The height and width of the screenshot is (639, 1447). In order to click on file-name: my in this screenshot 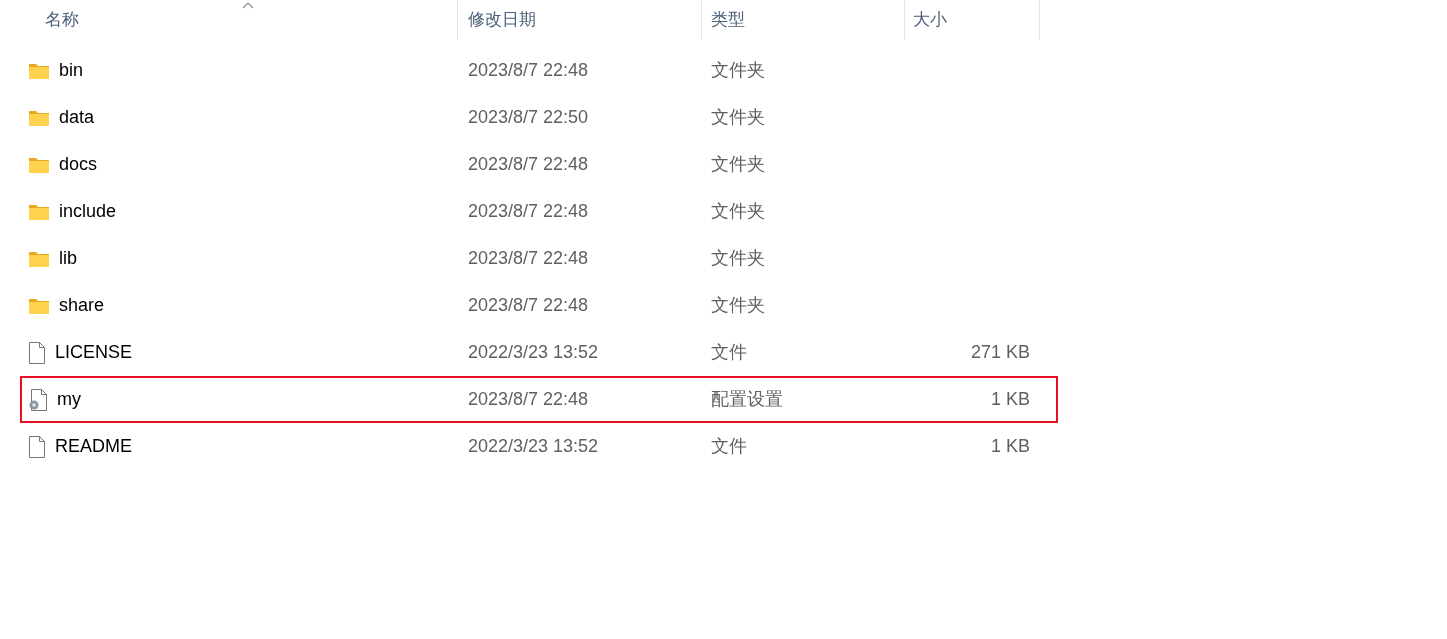, I will do `click(69, 399)`.